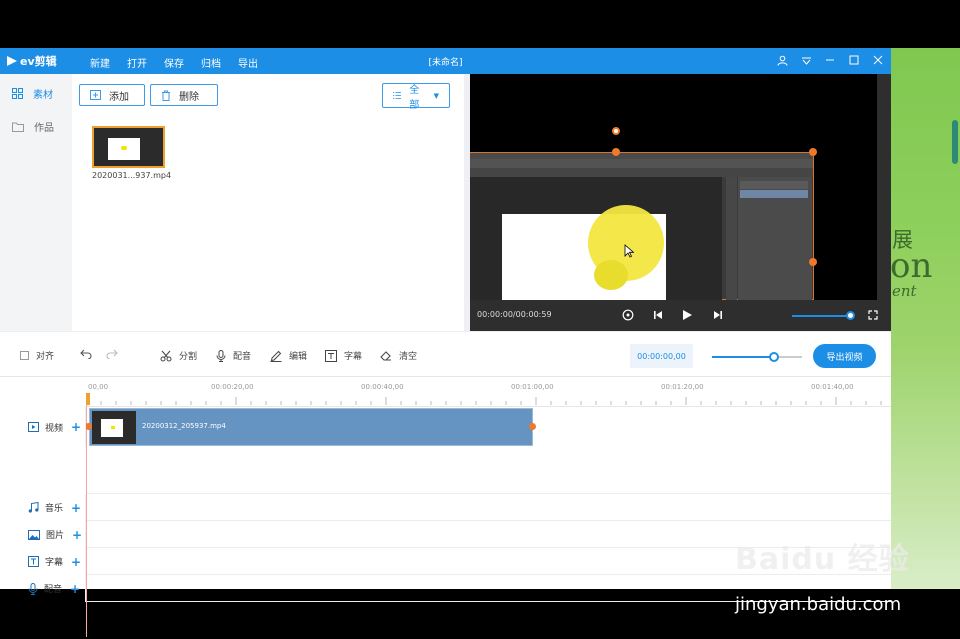 The width and height of the screenshot is (960, 639). I want to click on delete-button: 删除, so click(184, 95).